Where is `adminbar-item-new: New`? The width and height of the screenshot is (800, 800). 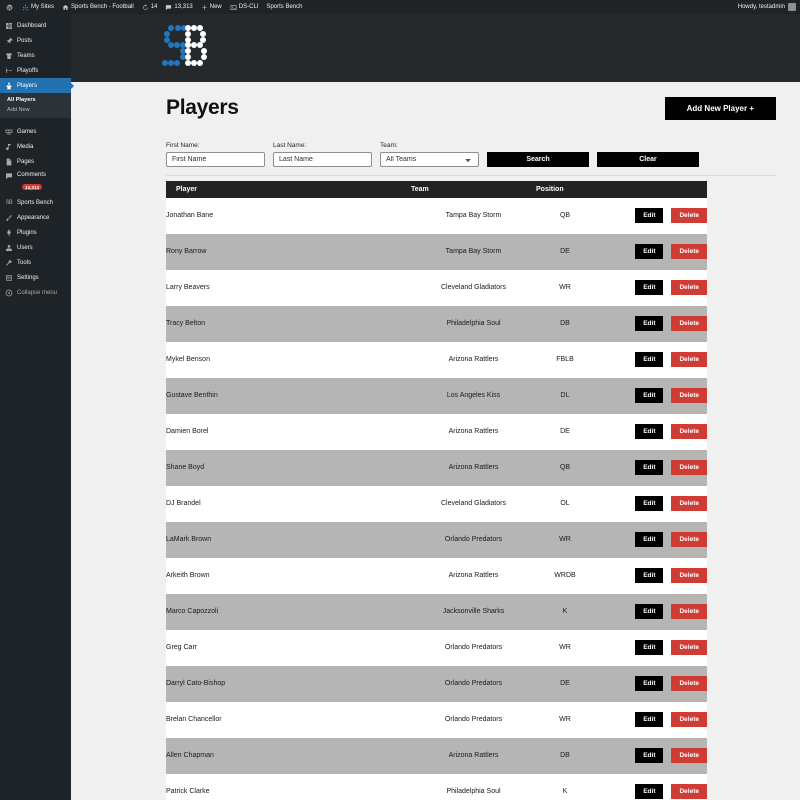 adminbar-item-new: New is located at coordinates (211, 7).